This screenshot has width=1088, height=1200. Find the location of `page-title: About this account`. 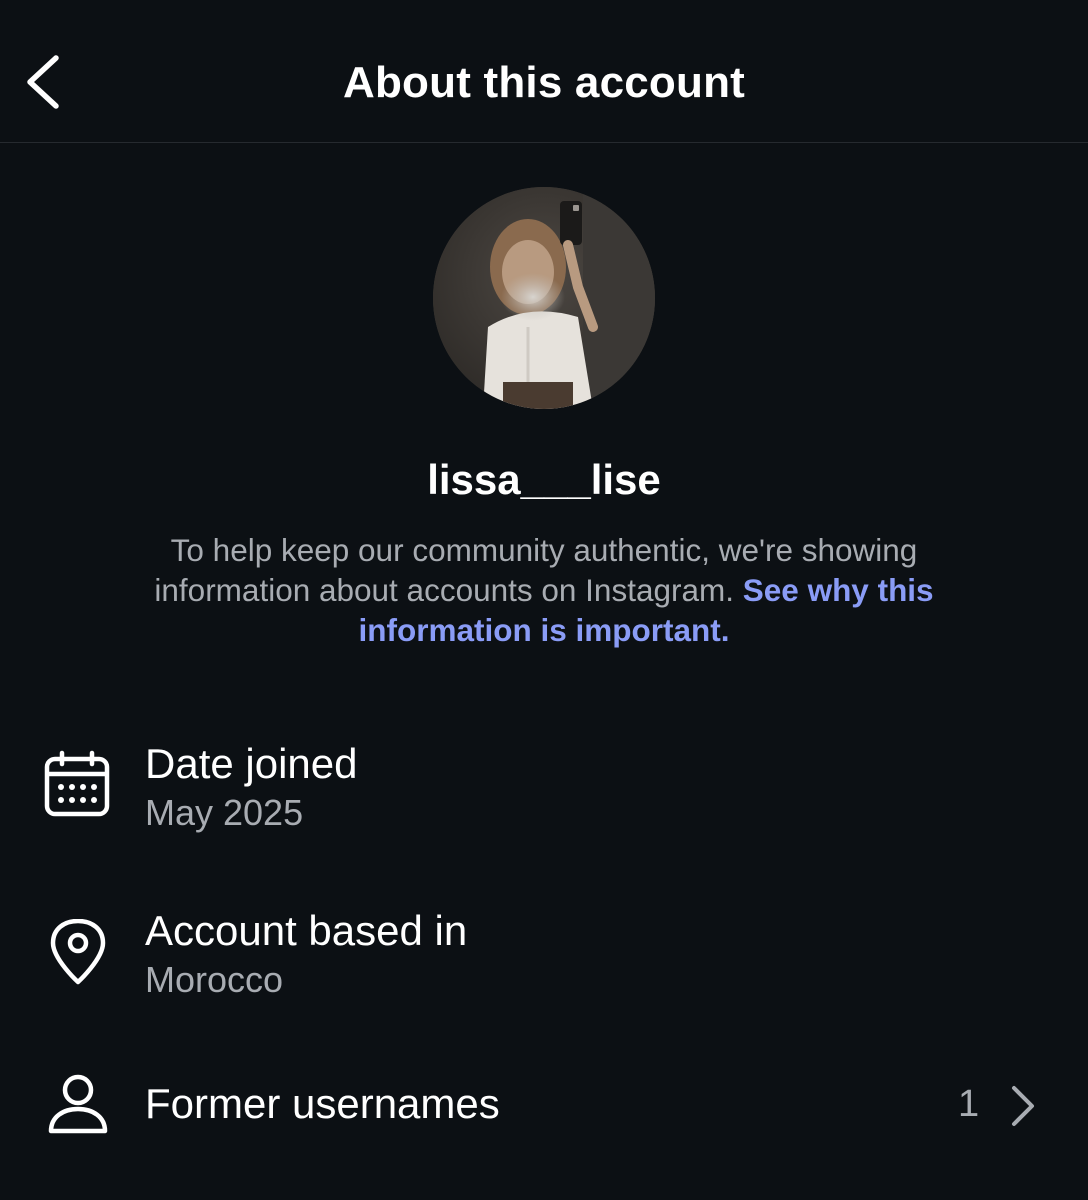

page-title: About this account is located at coordinates (544, 82).